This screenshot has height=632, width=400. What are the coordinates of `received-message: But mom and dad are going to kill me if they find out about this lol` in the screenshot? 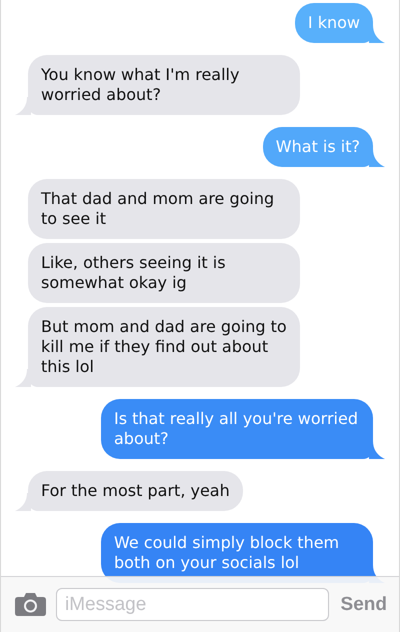 It's located at (164, 347).